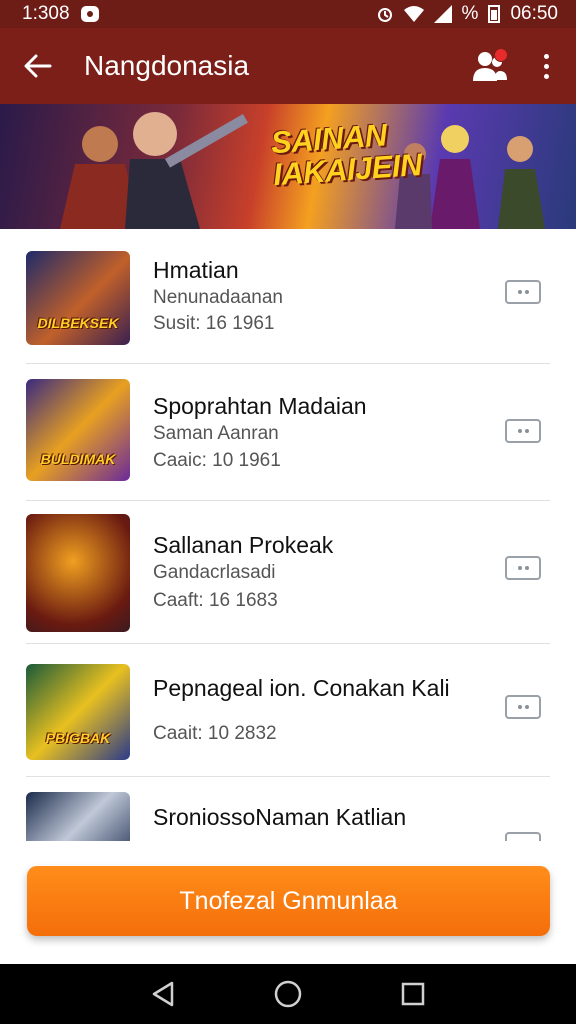  Describe the element at coordinates (196, 270) in the screenshot. I see `game-title: Hmatian` at that location.